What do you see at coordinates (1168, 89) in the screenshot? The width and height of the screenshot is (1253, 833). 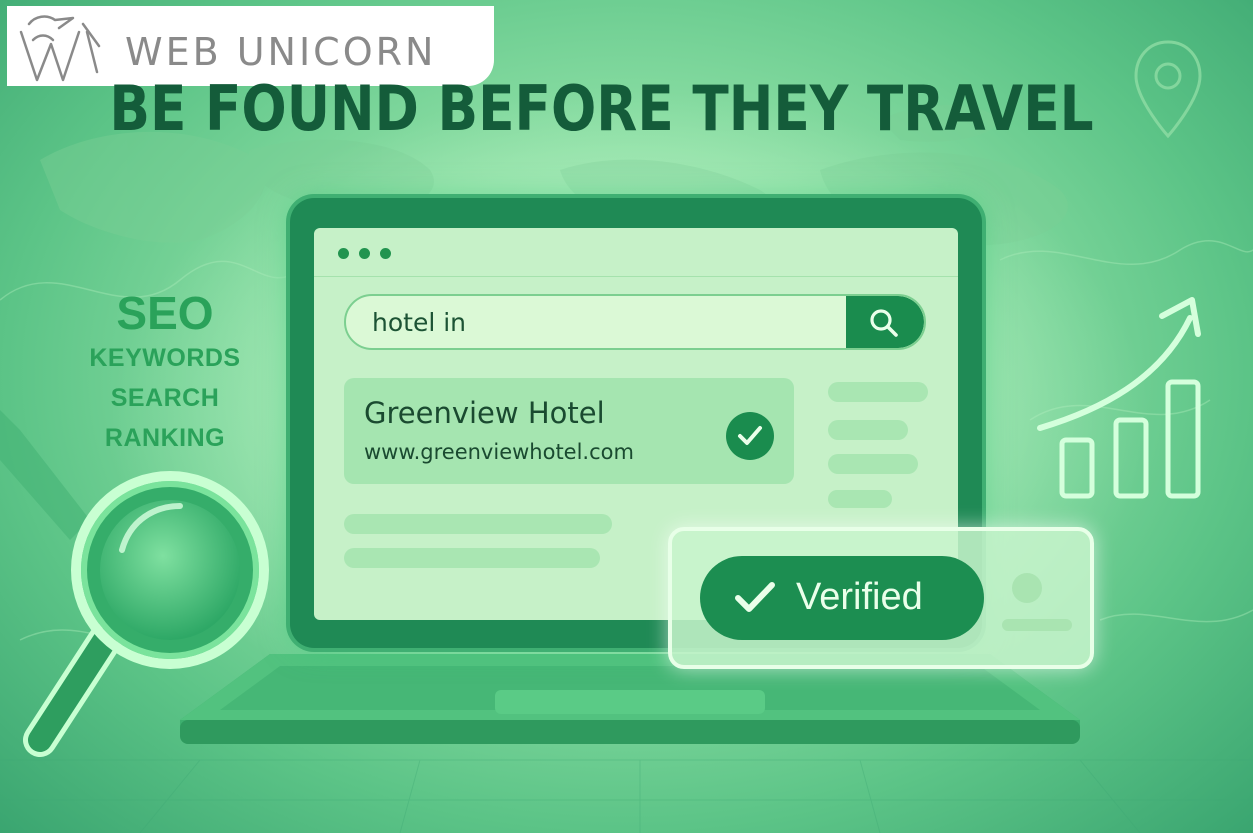 I see `location-pin-icon` at bounding box center [1168, 89].